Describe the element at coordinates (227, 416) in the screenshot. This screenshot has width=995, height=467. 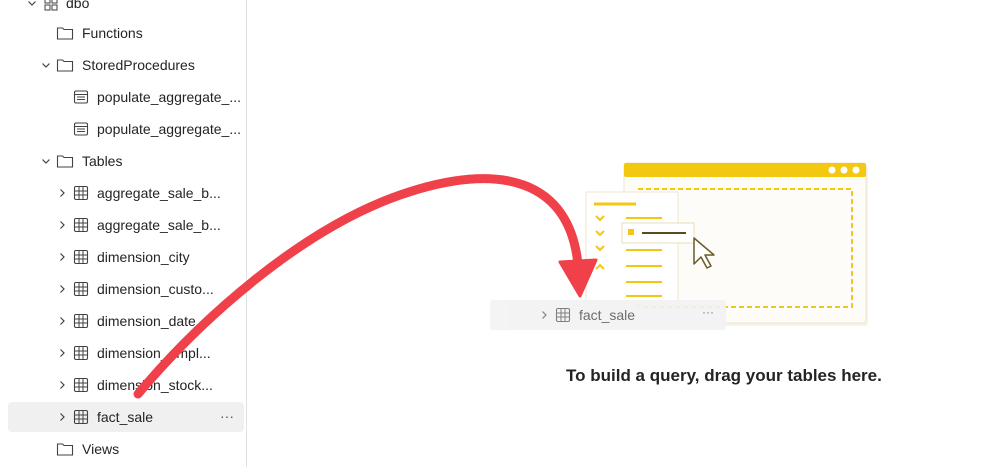
I see `more-options-button: ···` at that location.